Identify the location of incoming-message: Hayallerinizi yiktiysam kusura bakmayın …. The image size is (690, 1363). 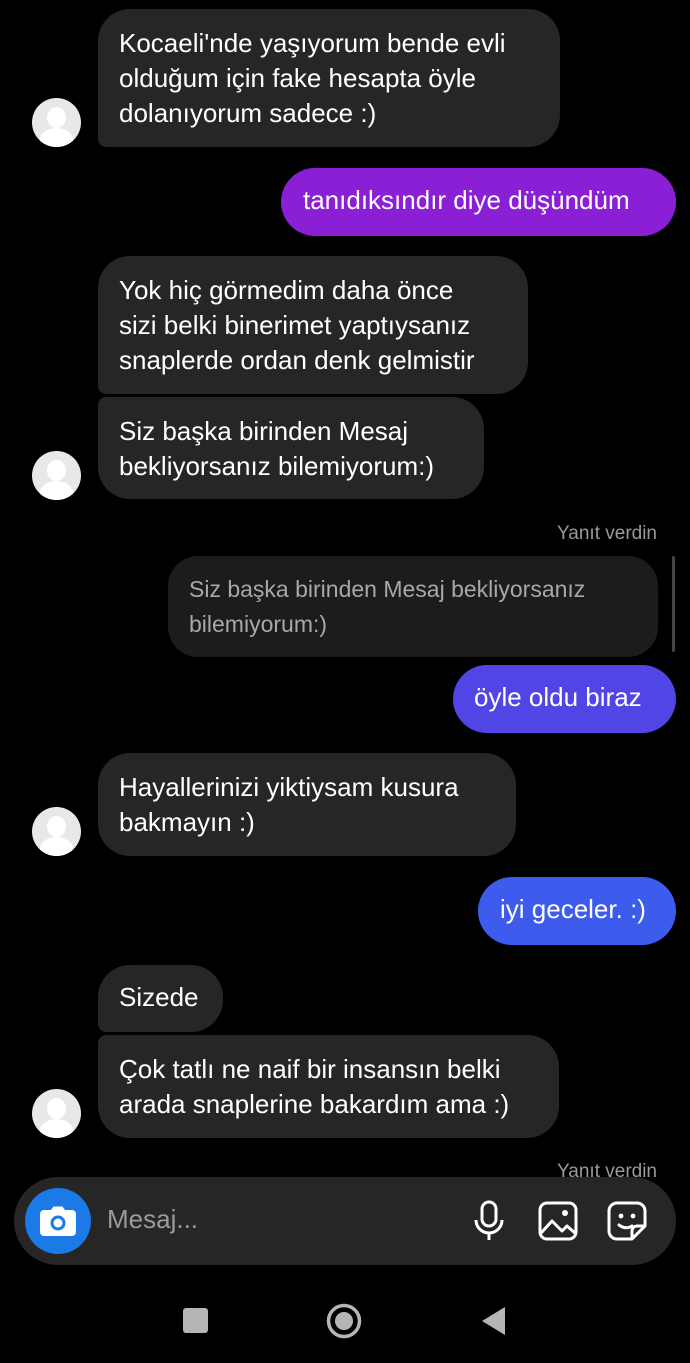
(307, 804).